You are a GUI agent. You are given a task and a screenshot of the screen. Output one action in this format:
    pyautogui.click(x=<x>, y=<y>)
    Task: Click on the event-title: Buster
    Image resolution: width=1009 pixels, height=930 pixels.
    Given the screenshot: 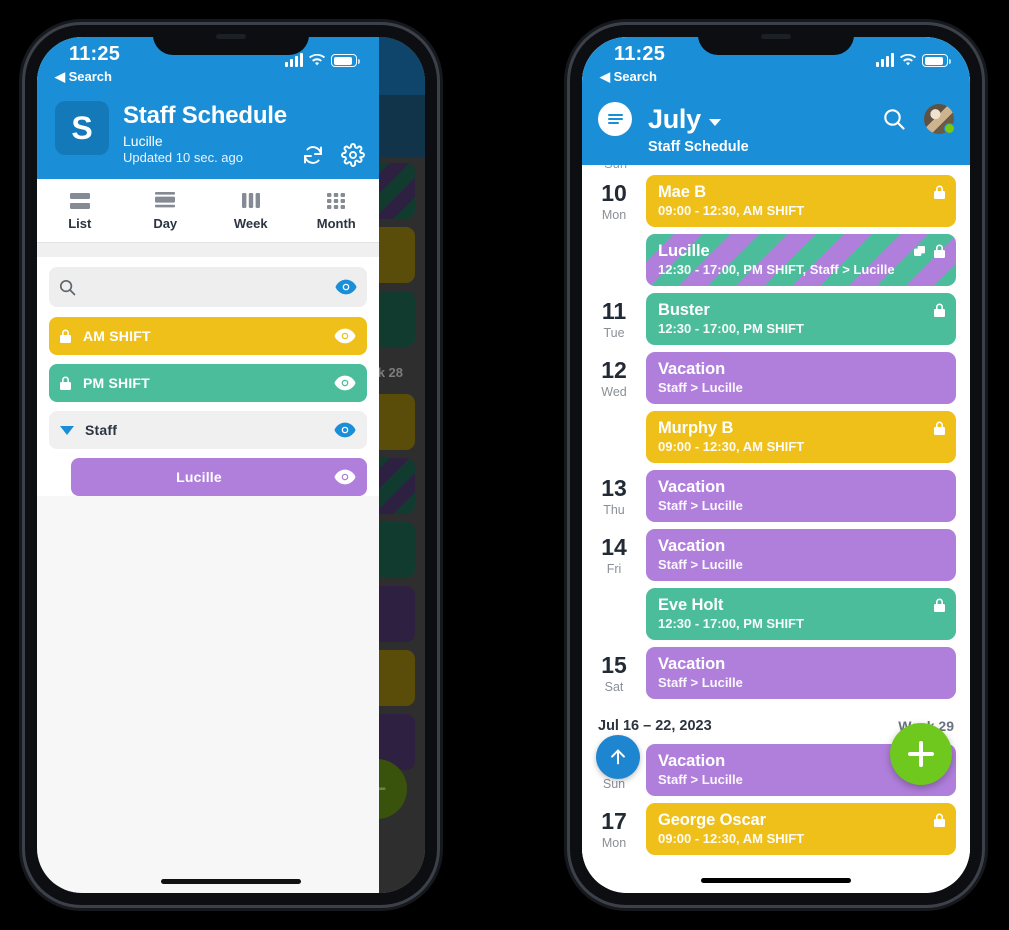 What is the action you would take?
    pyautogui.click(x=684, y=310)
    